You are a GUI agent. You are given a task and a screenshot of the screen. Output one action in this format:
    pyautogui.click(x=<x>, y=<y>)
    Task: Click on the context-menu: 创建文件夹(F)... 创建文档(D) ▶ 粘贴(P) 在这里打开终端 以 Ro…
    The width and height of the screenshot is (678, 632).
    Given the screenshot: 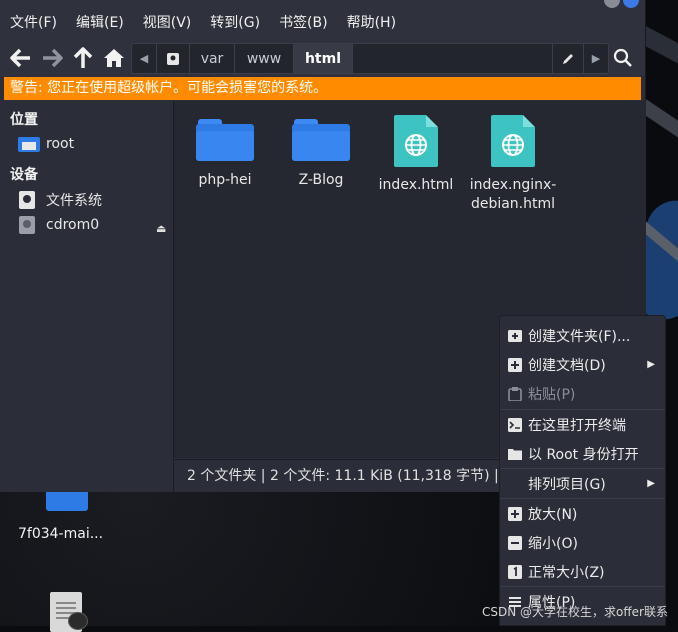 What is the action you would take?
    pyautogui.click(x=582, y=470)
    